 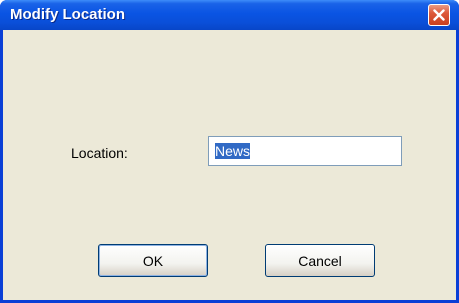 I want to click on title-bar: Modify Location, so click(x=229, y=15).